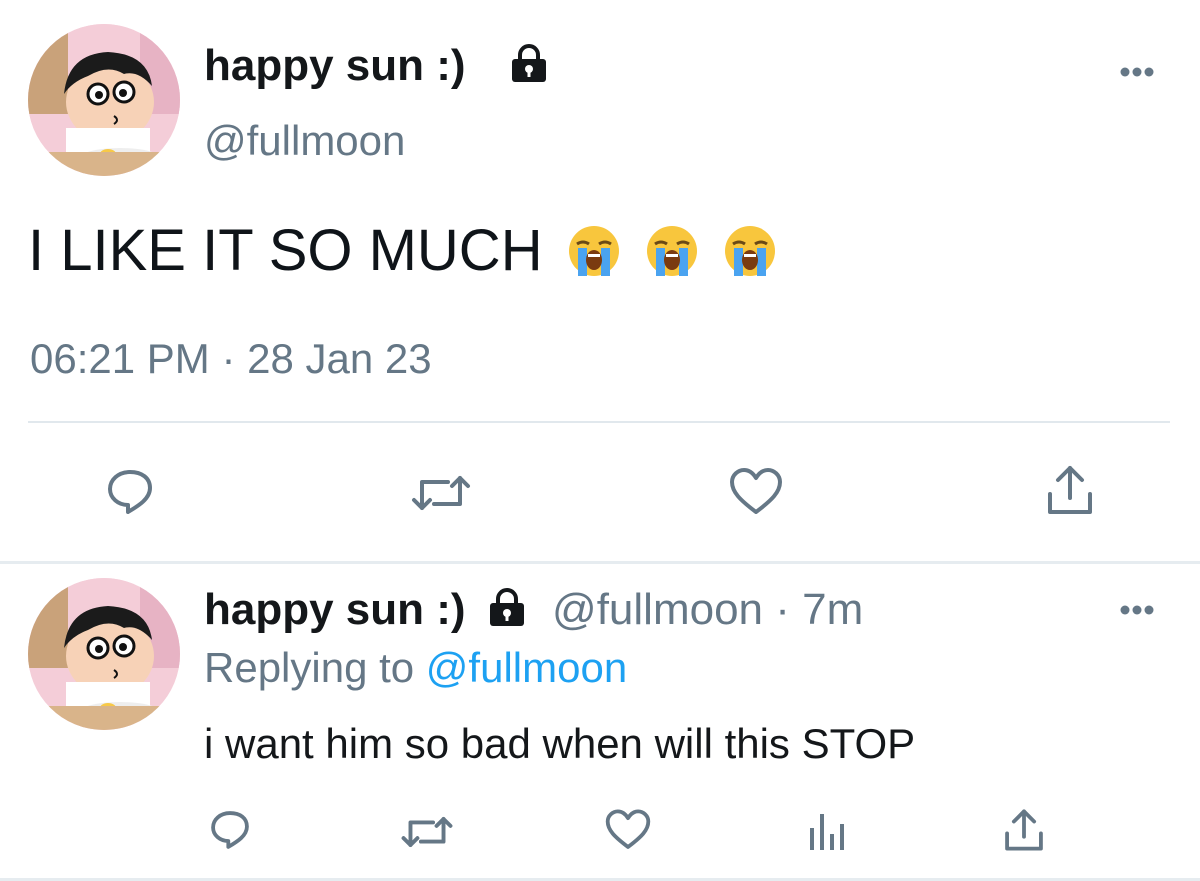  Describe the element at coordinates (832, 609) in the screenshot. I see `reply-time: 7m` at that location.